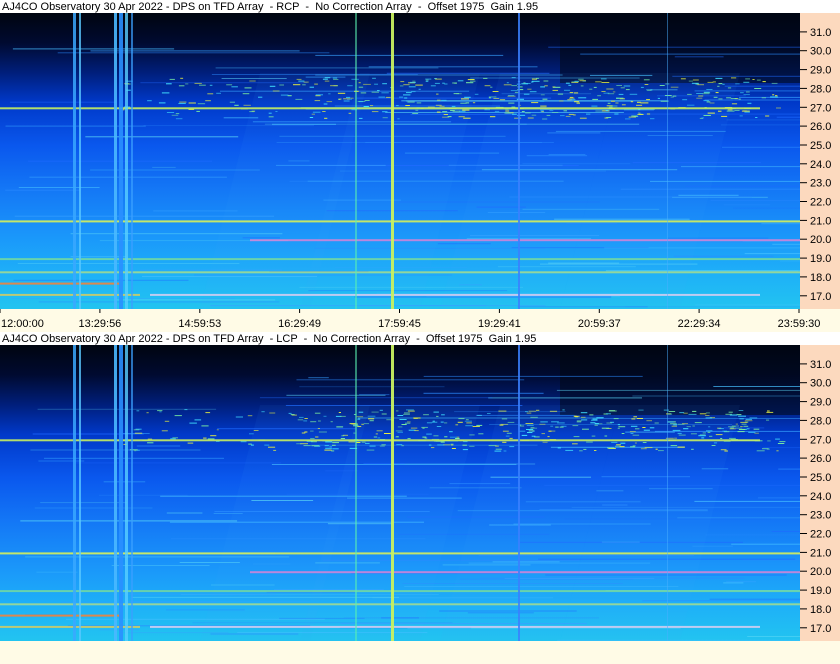 Image resolution: width=840 pixels, height=664 pixels. I want to click on time-tick-label: 20:59:37, so click(599, 324).